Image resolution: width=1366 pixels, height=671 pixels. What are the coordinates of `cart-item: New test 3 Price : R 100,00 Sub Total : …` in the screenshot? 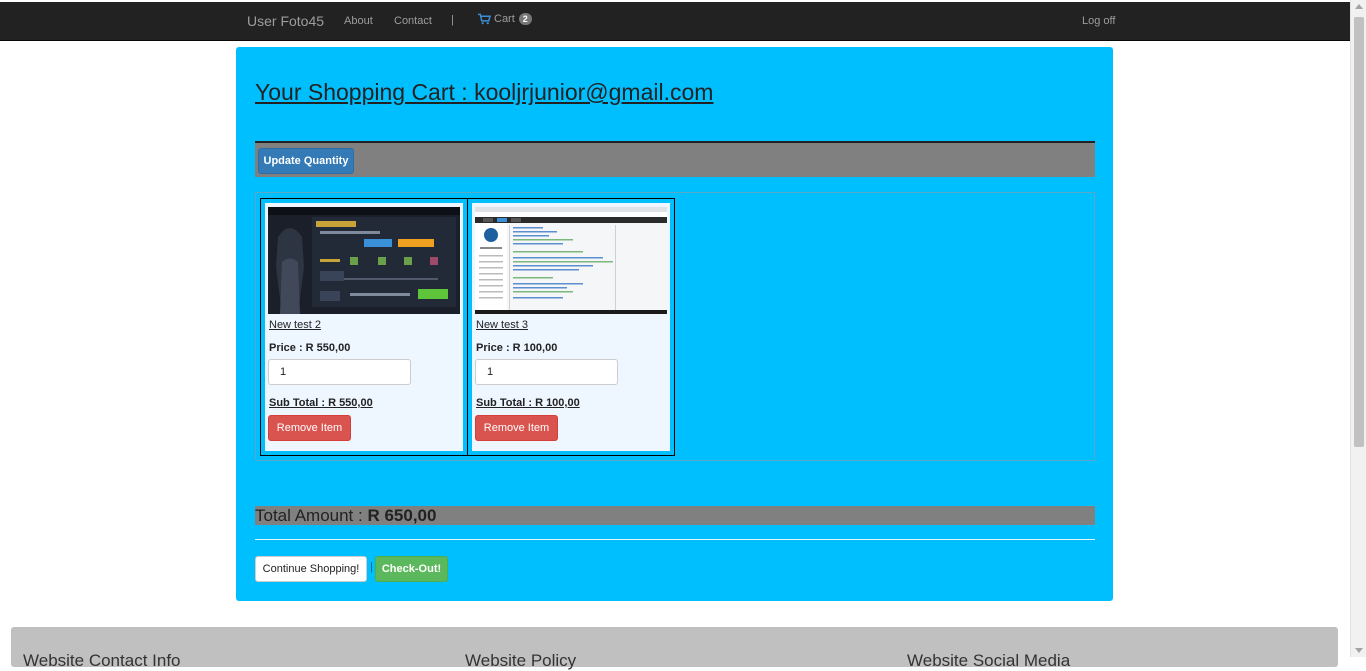 It's located at (571, 327).